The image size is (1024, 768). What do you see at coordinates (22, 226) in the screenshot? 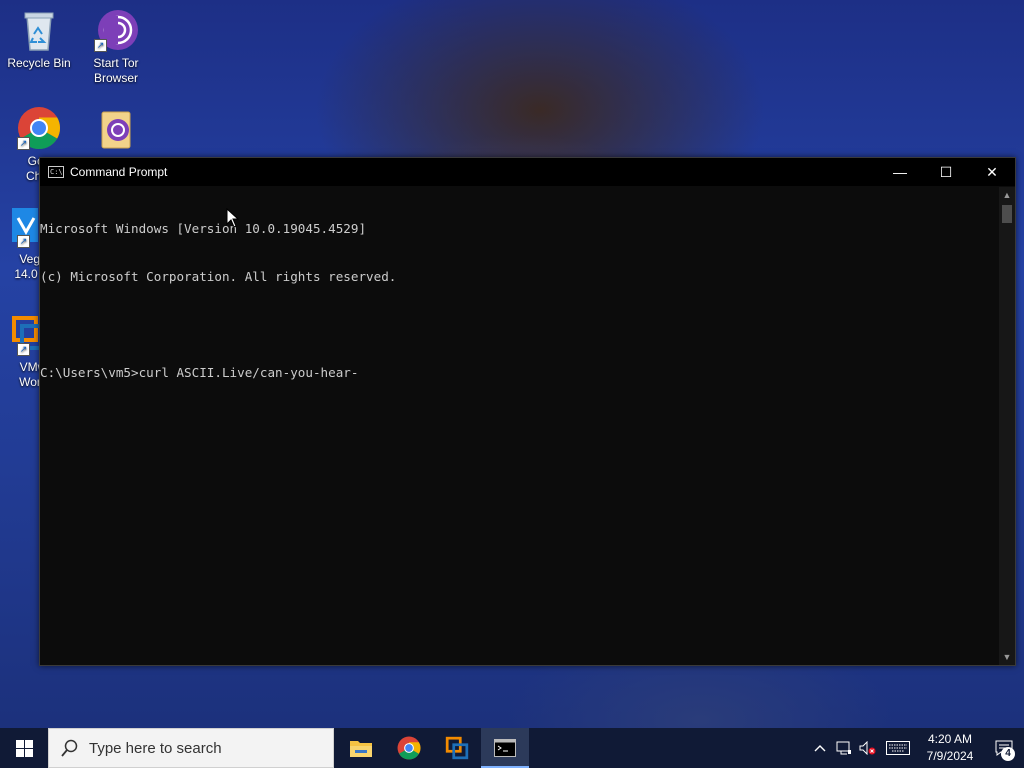
I see `vegas-icon: ↗` at bounding box center [22, 226].